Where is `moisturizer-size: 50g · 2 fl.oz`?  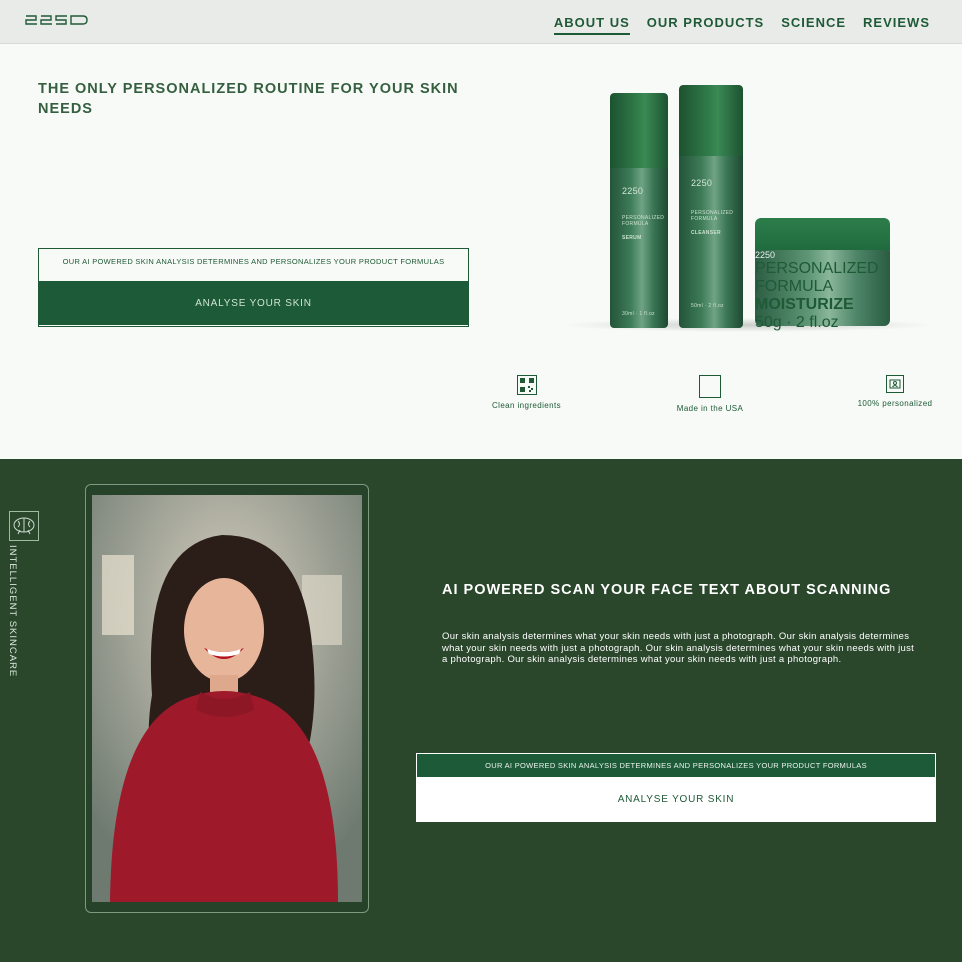
moisturizer-size: 50g · 2 fl.oz is located at coordinates (797, 322).